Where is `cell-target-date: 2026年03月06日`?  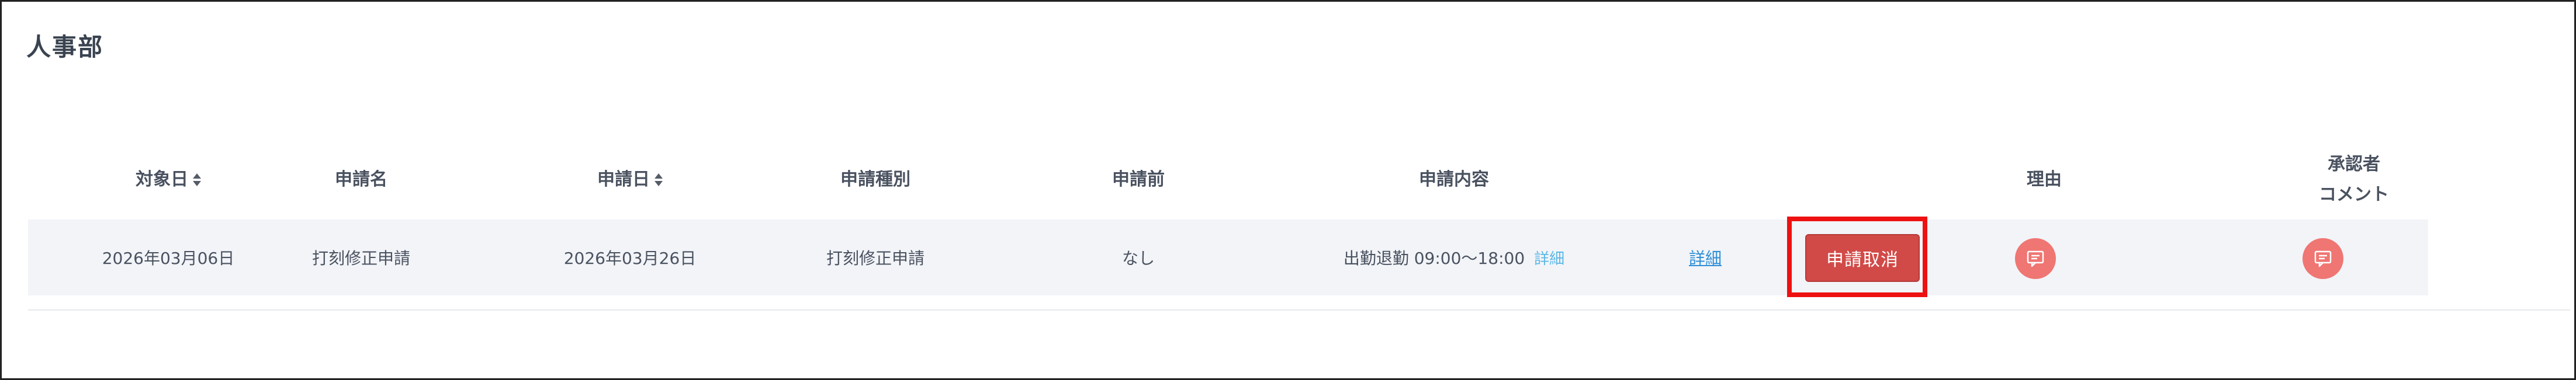
cell-target-date: 2026年03月06日 is located at coordinates (169, 258).